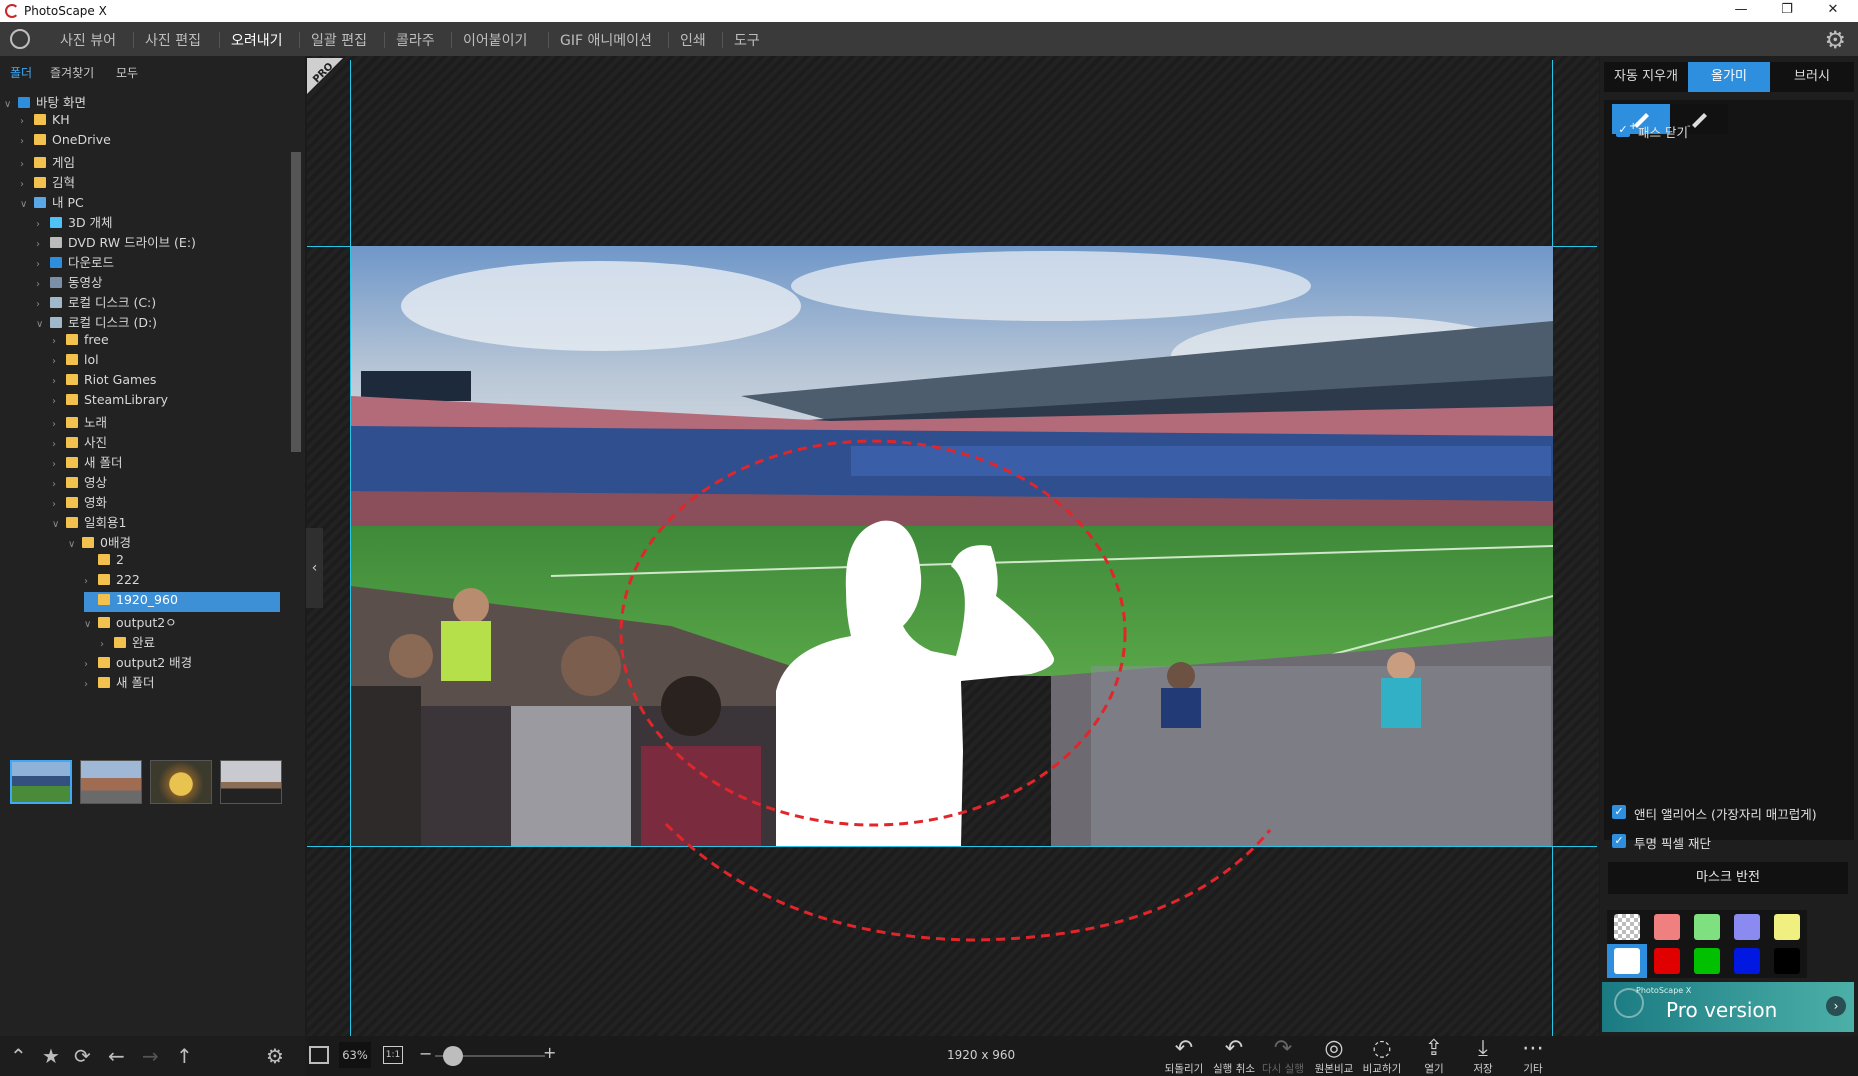  Describe the element at coordinates (184, 1056) in the screenshot. I see `up-arrow-icon: ↑` at that location.